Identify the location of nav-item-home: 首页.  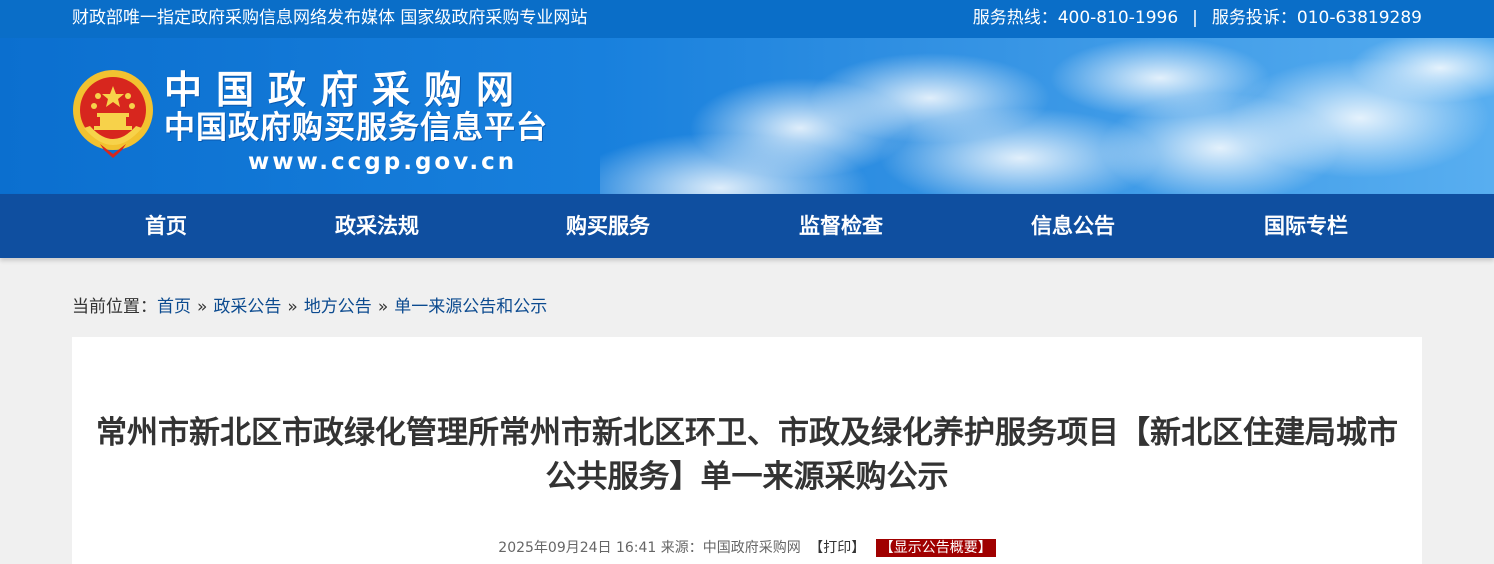
(166, 226).